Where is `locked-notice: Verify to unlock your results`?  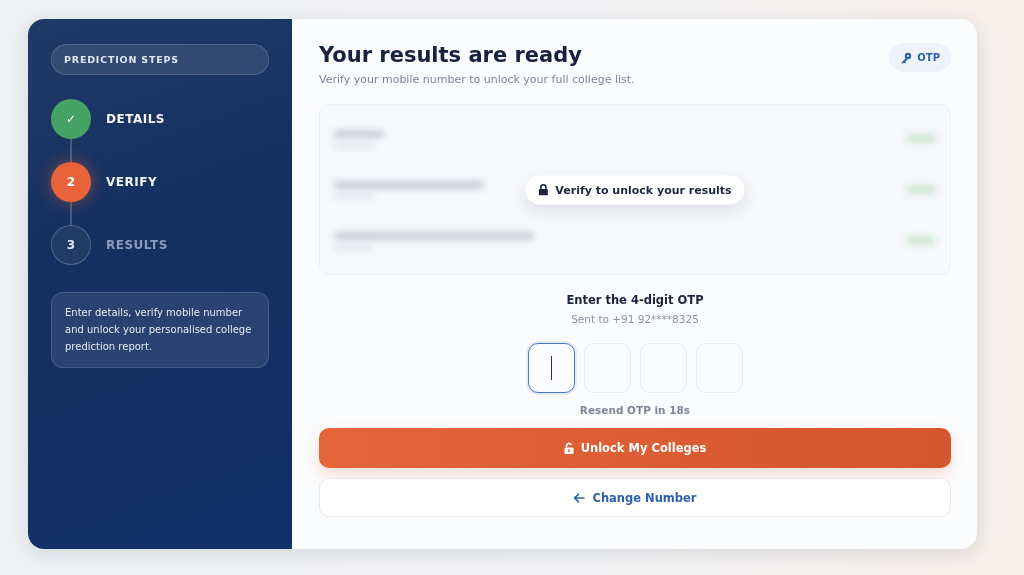 locked-notice: Verify to unlock your results is located at coordinates (635, 189).